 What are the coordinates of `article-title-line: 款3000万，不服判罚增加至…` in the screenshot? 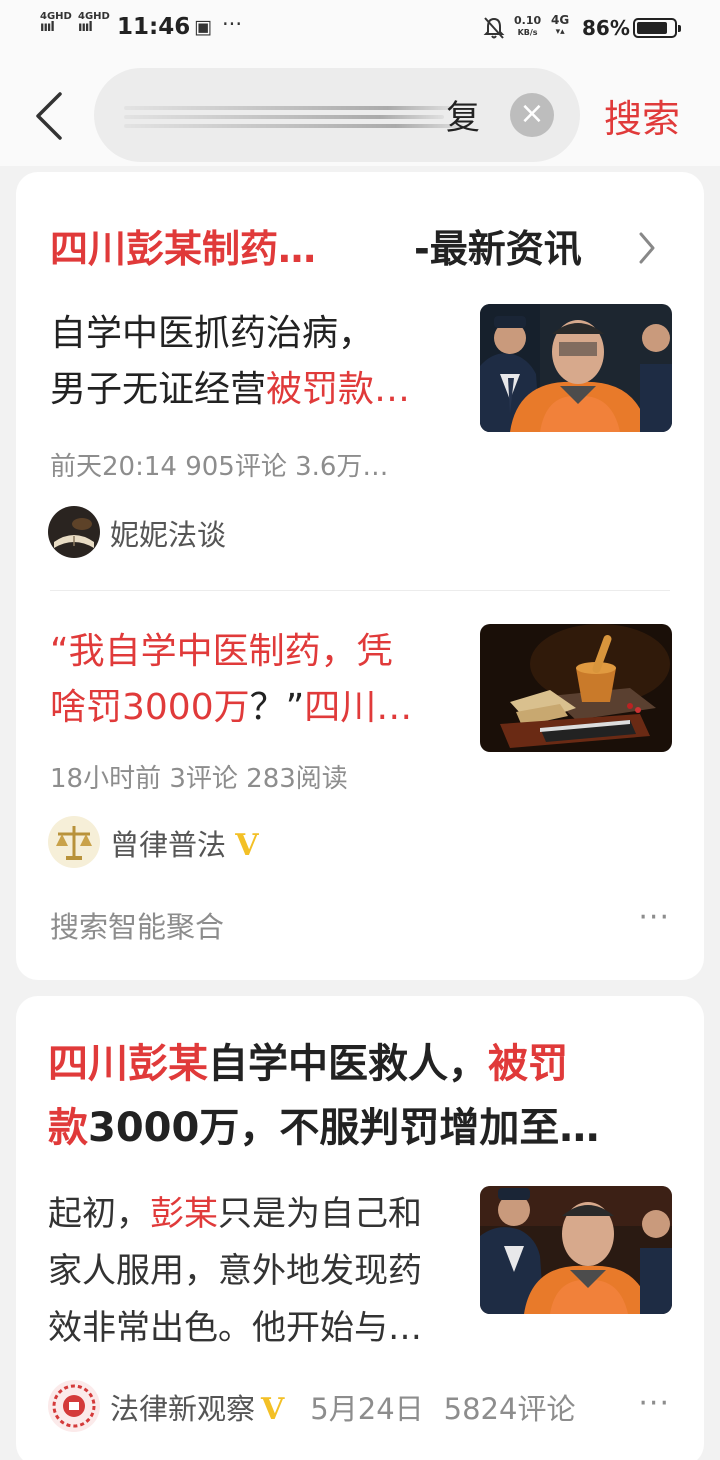 It's located at (363, 1128).